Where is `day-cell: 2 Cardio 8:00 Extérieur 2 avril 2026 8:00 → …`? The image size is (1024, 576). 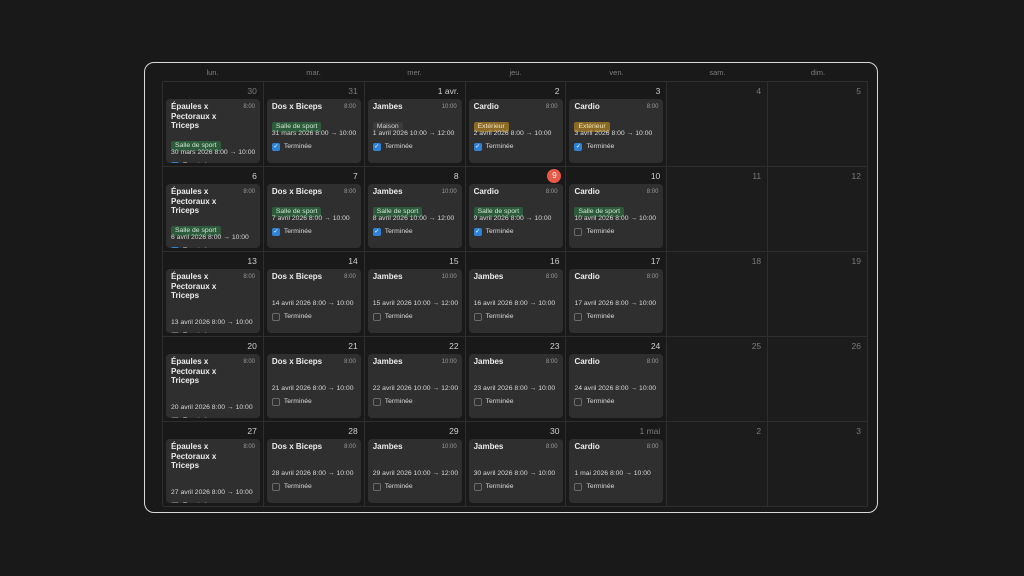 day-cell: 2 Cardio 8:00 Extérieur 2 avril 2026 8:00 → … is located at coordinates (516, 124).